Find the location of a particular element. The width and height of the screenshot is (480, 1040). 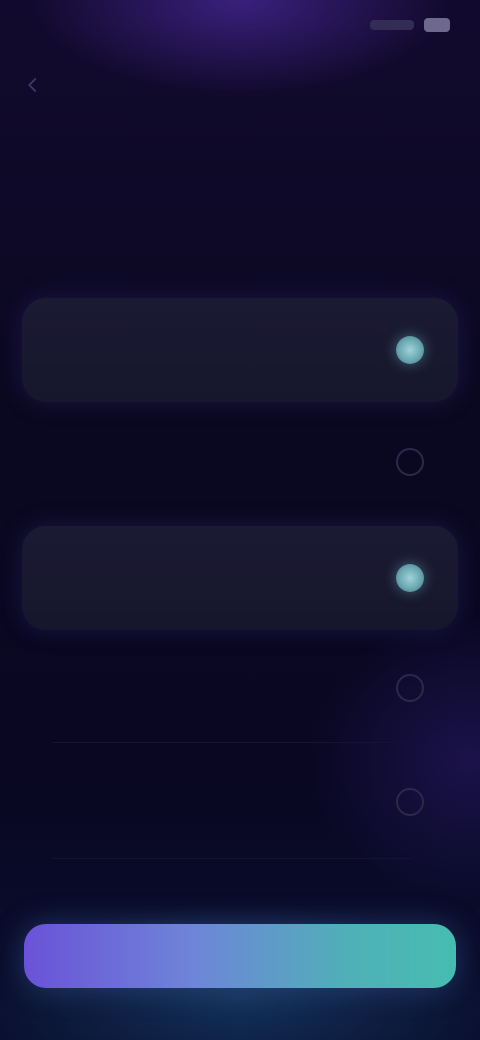

status-bar is located at coordinates (240, 30).